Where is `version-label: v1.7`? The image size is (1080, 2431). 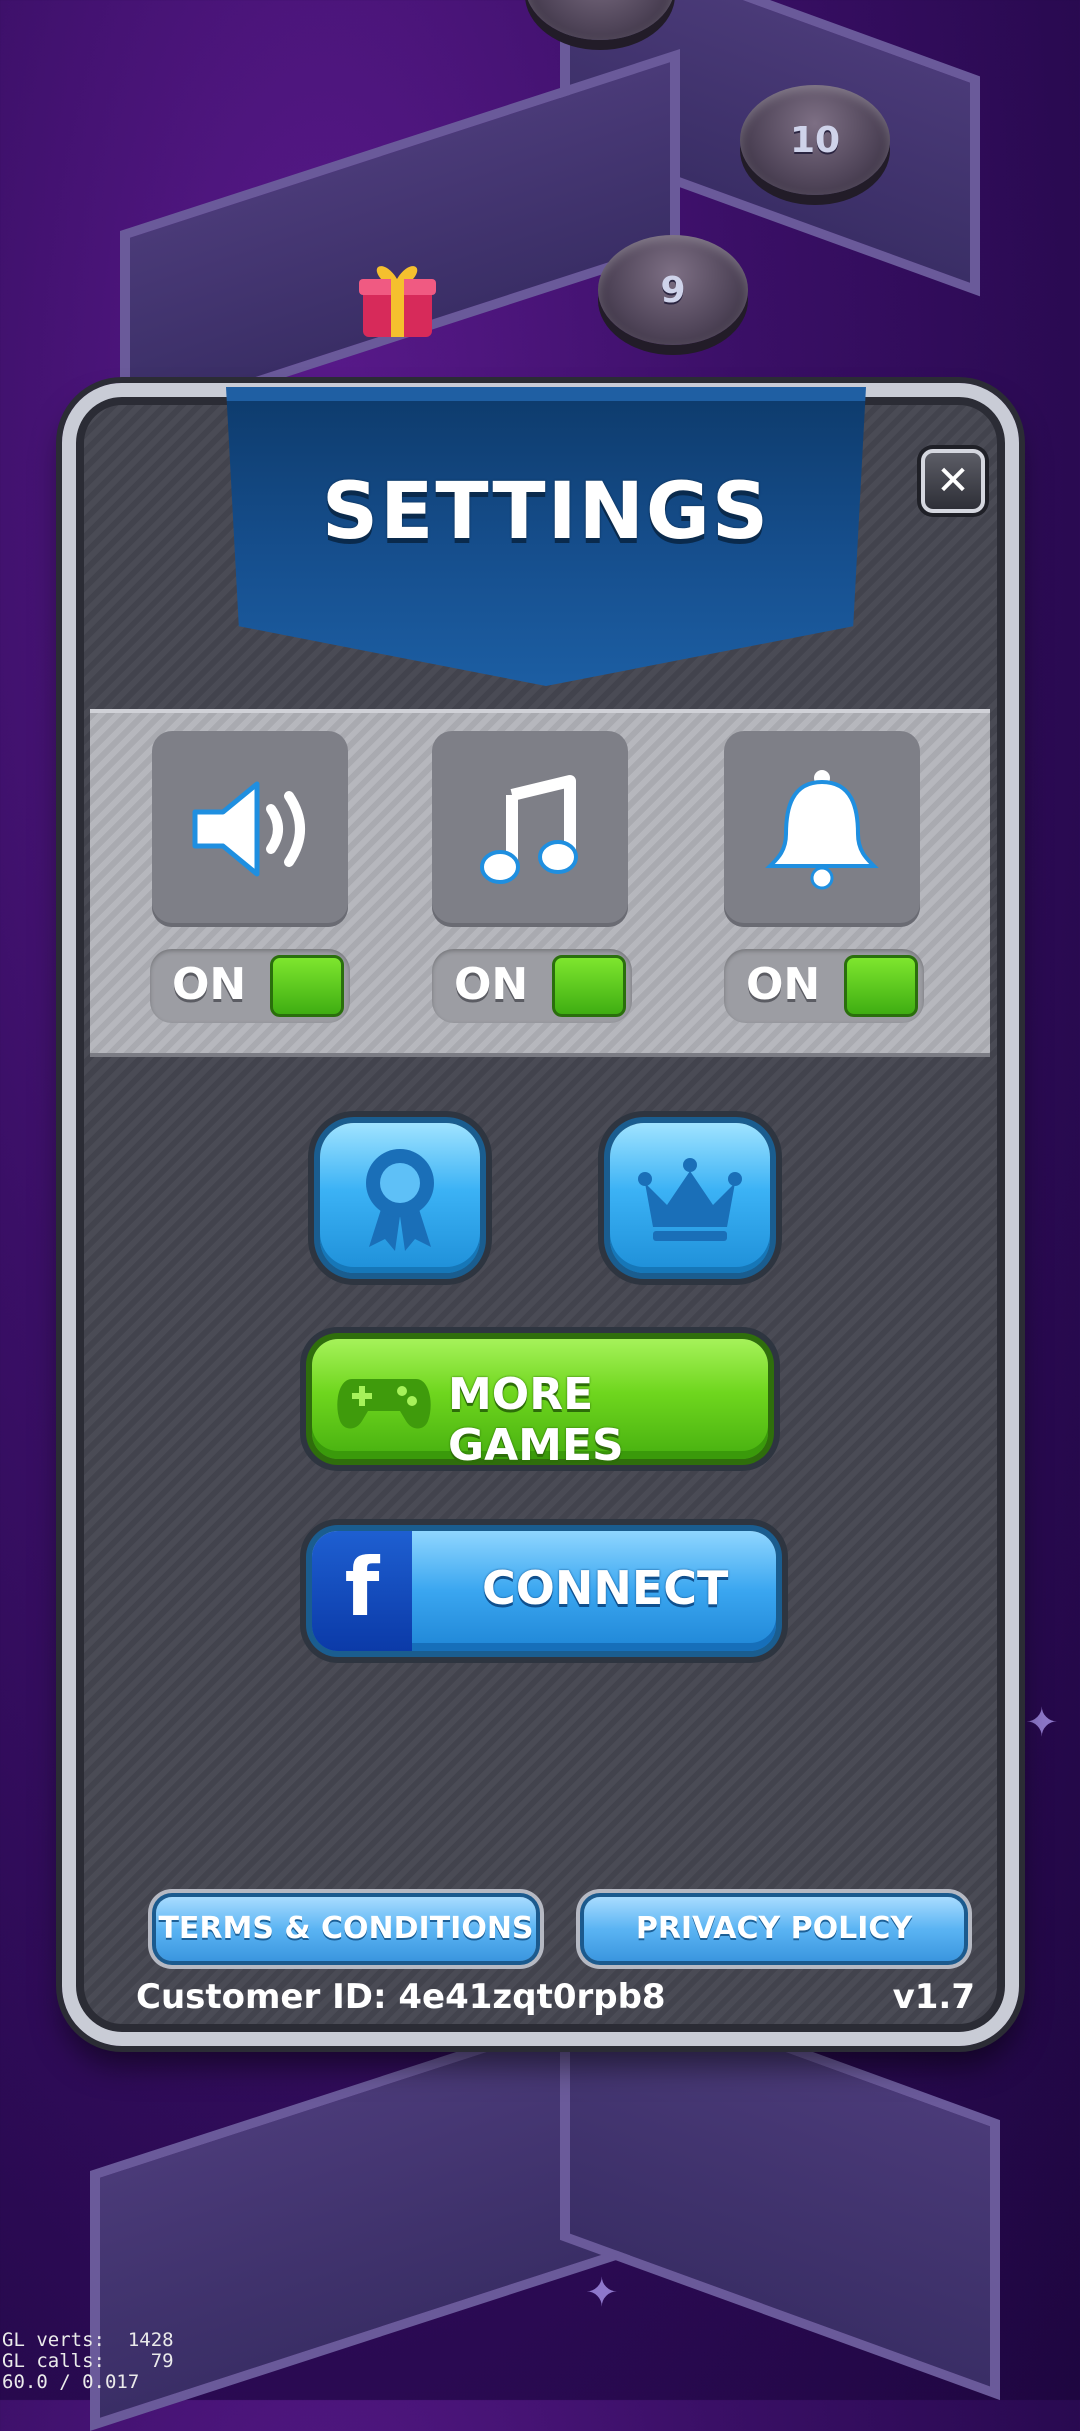
version-label: v1.7 is located at coordinates (933, 1997).